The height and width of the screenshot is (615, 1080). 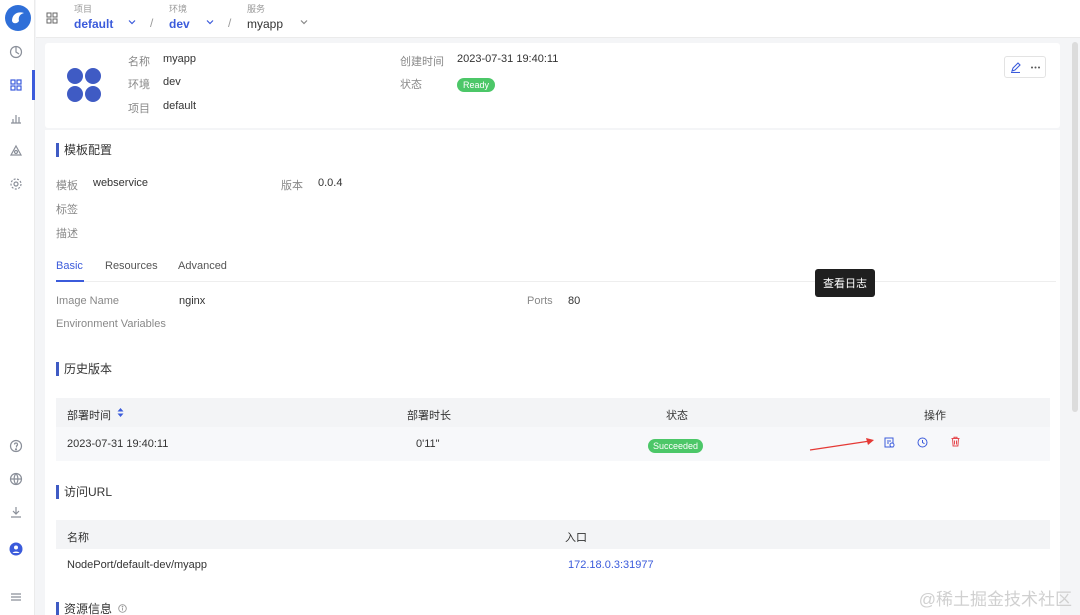 I want to click on breadcrumb-service-label: 服务, so click(x=256, y=9).